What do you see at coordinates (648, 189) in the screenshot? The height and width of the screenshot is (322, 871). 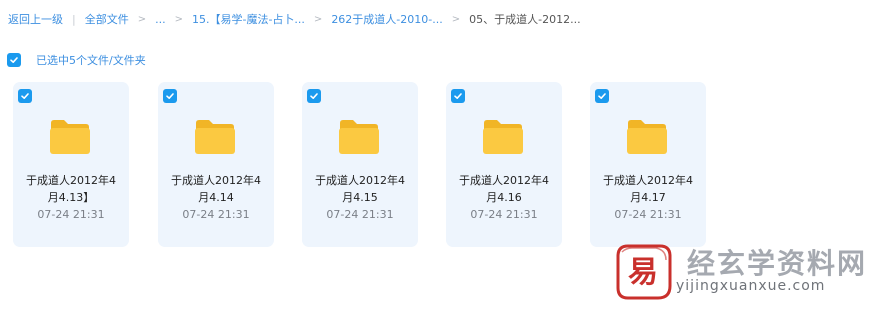 I see `file-name: 于成道人2012年4 月4.17` at bounding box center [648, 189].